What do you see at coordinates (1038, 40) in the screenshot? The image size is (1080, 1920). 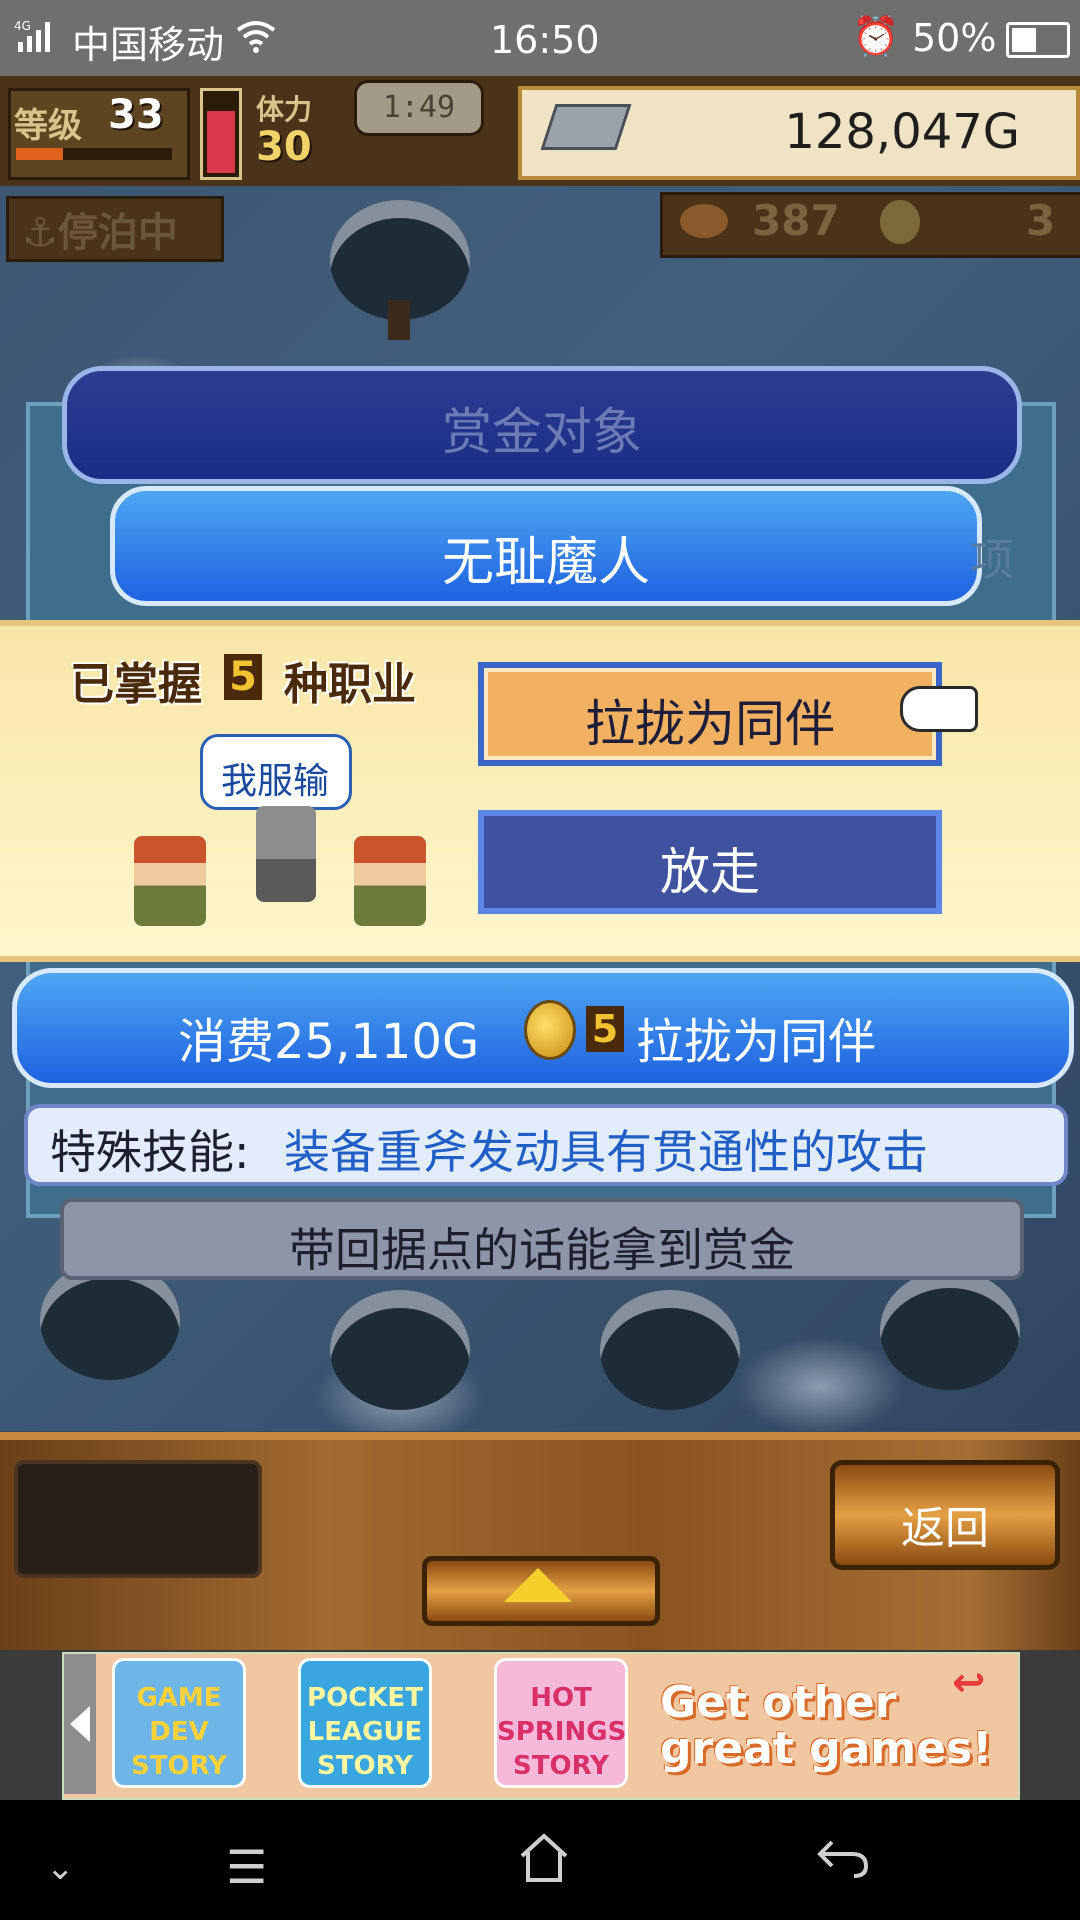 I see `battery-icon` at bounding box center [1038, 40].